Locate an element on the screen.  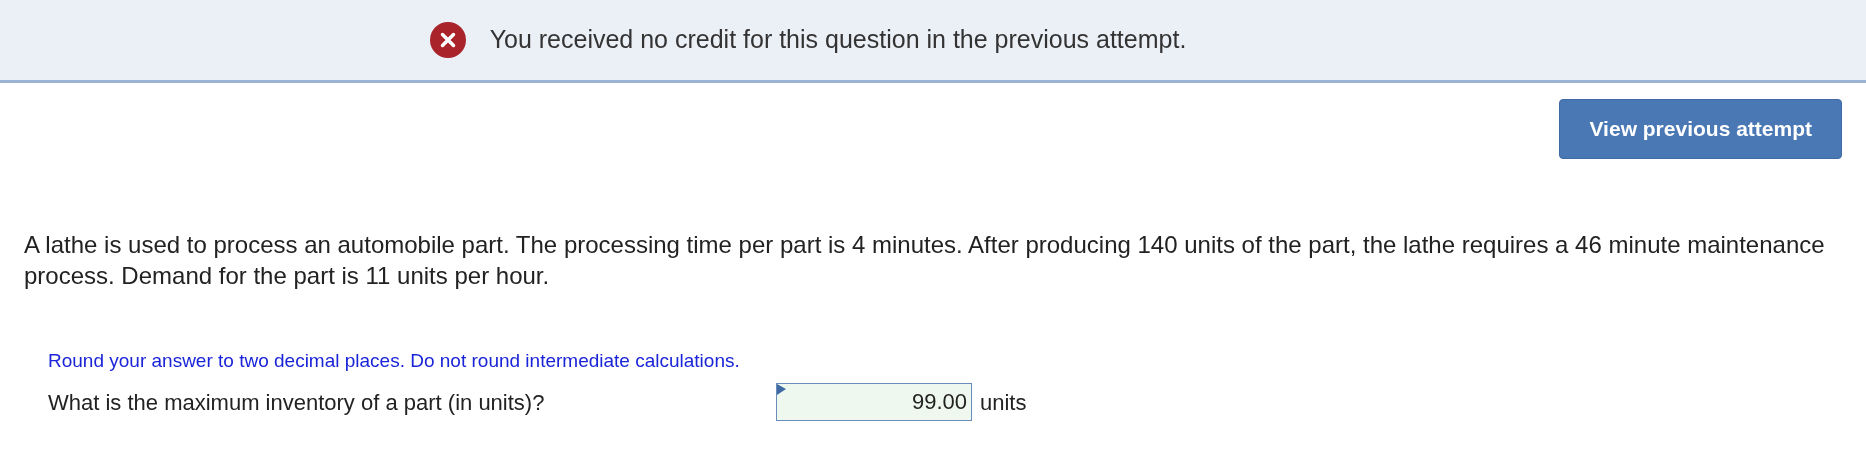
answer-field: 99.00 is located at coordinates (874, 402).